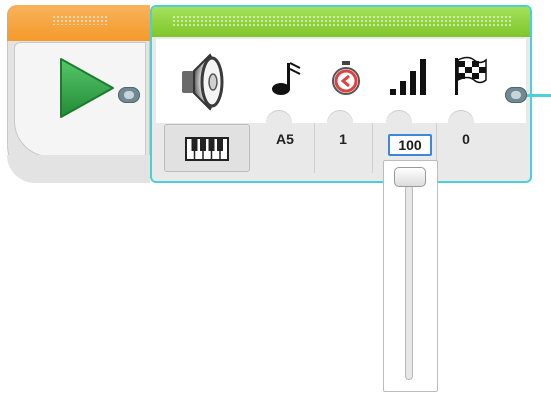 This screenshot has height=398, width=551. I want to click on start-block-header, so click(78, 23).